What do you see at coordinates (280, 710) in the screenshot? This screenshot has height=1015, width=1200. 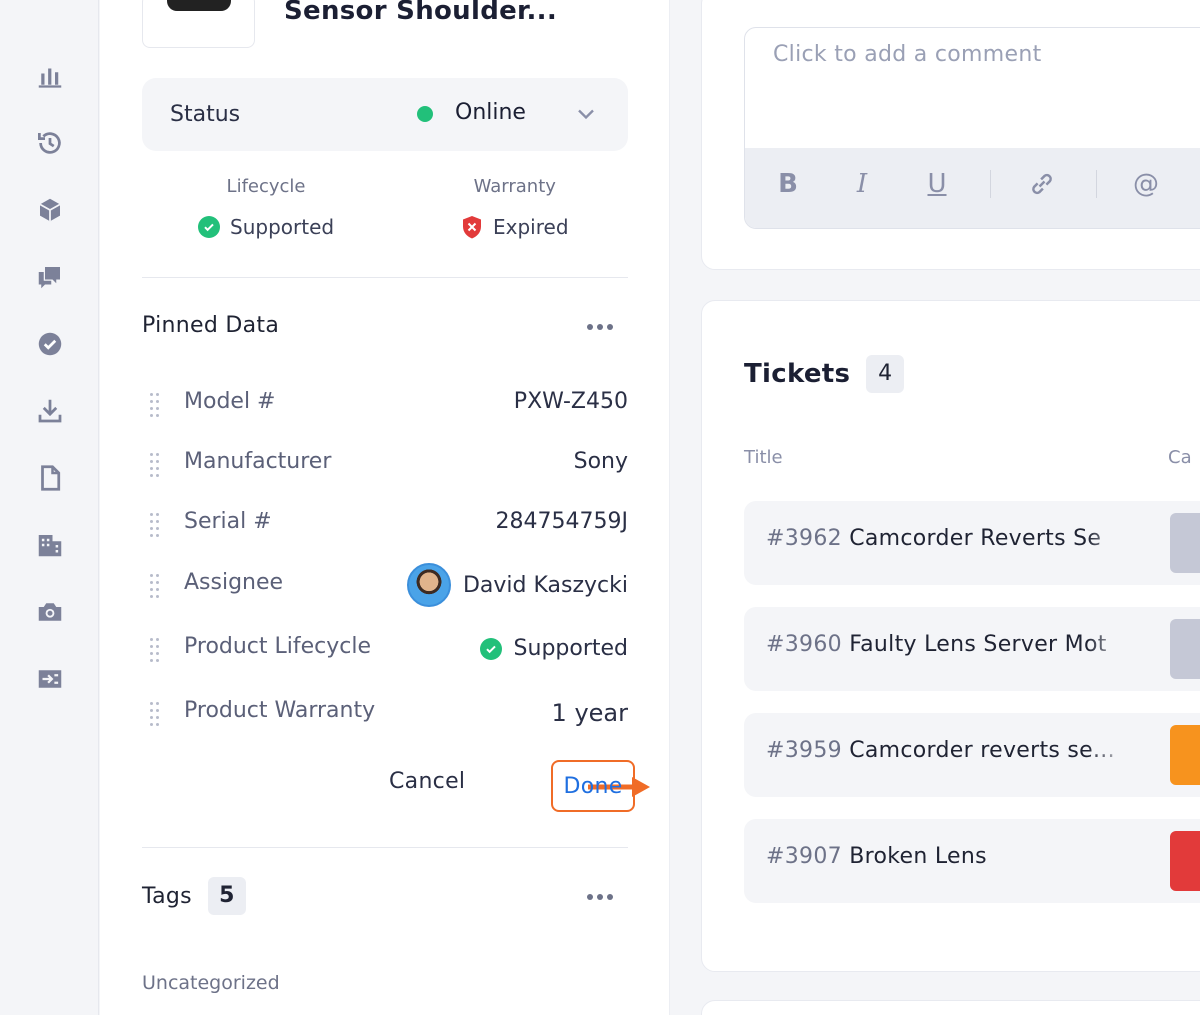 I see `pinned-label: Product Warranty` at bounding box center [280, 710].